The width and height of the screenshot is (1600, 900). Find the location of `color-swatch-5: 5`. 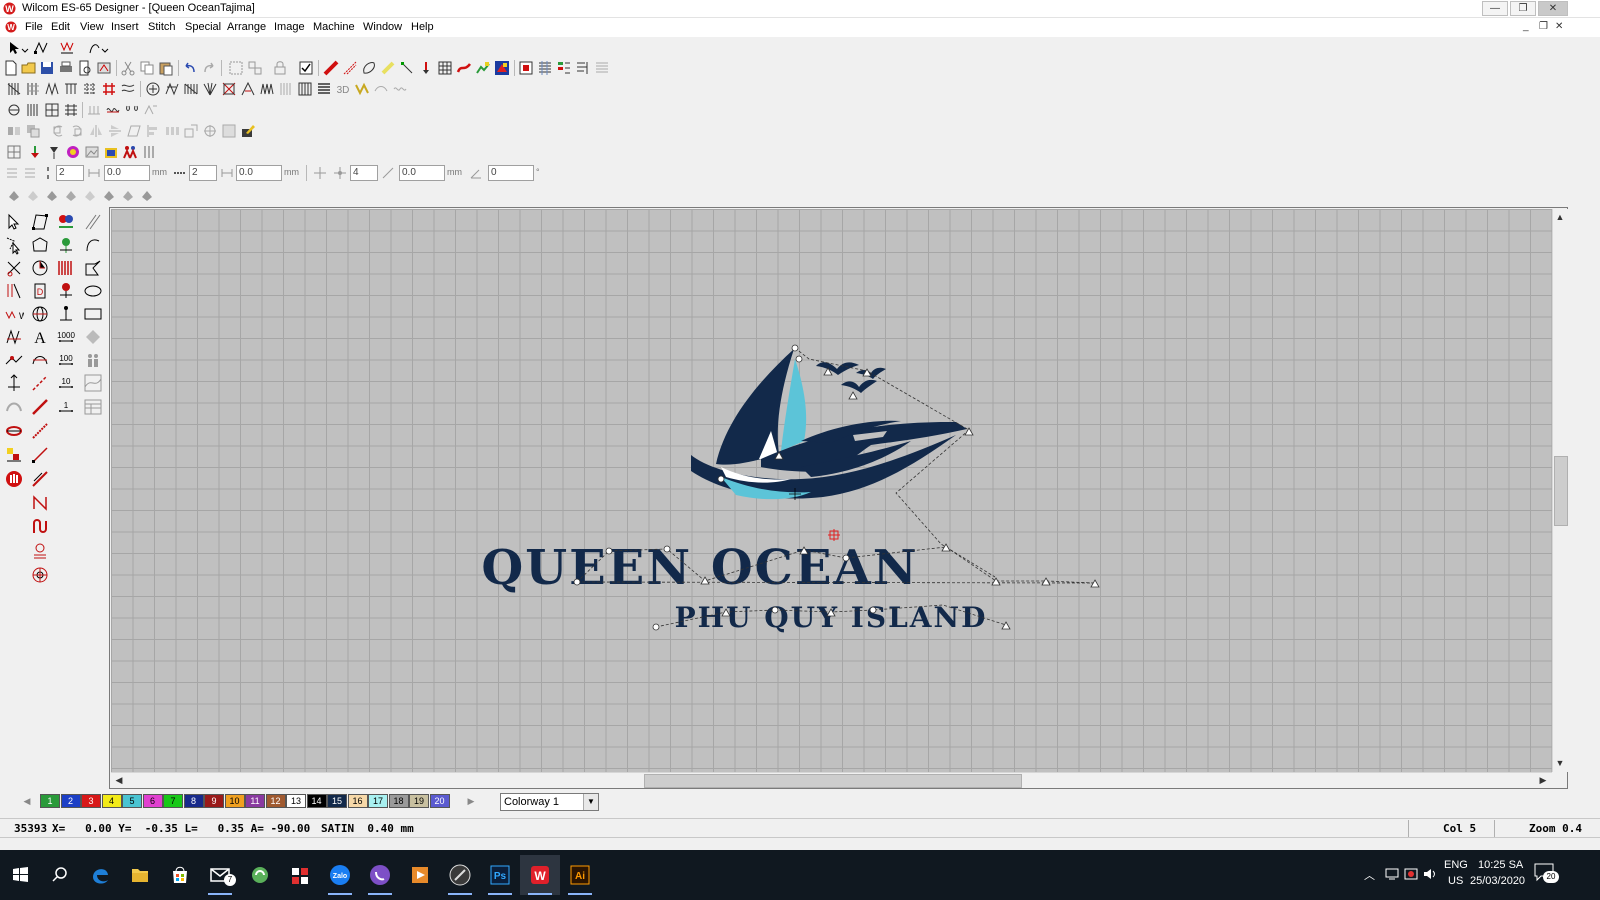

color-swatch-5: 5 is located at coordinates (132, 801).